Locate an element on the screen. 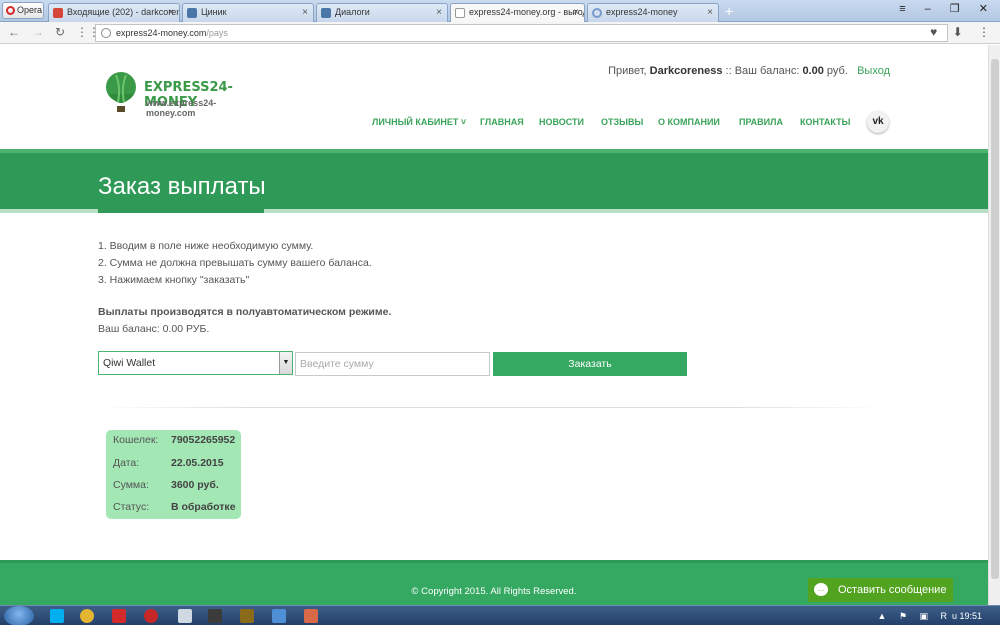 The width and height of the screenshot is (1000, 625). forward-arrow-icon: → is located at coordinates (38, 32).